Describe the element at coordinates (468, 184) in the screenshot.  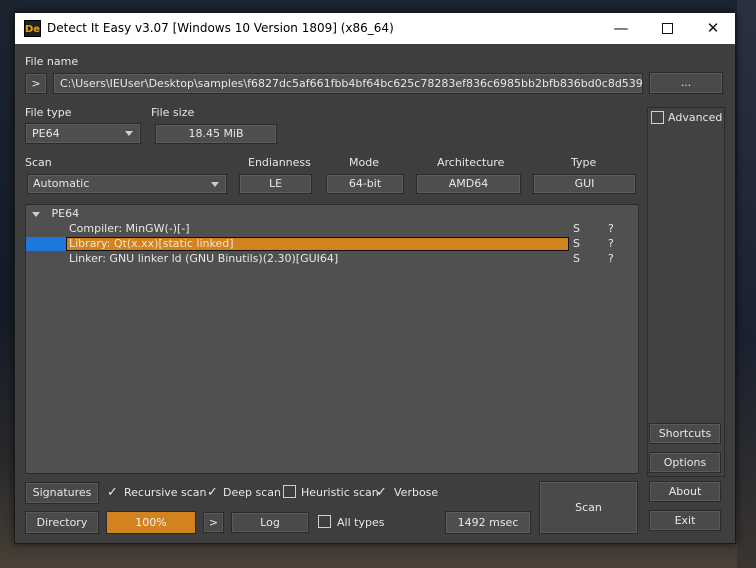
I see `architecture-value: AMD64` at that location.